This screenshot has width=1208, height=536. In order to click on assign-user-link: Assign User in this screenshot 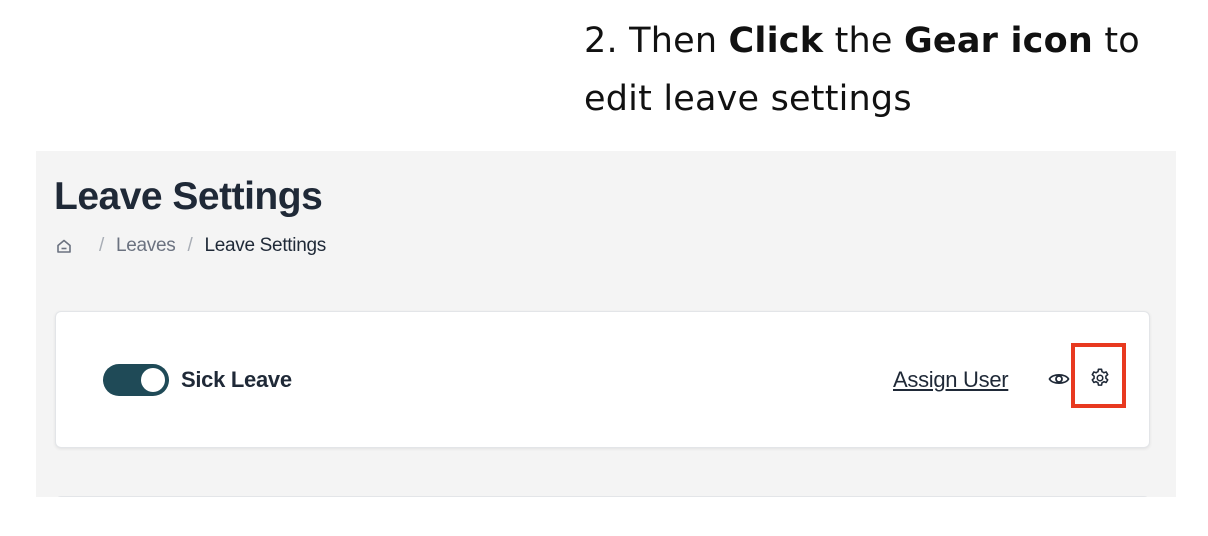, I will do `click(951, 380)`.